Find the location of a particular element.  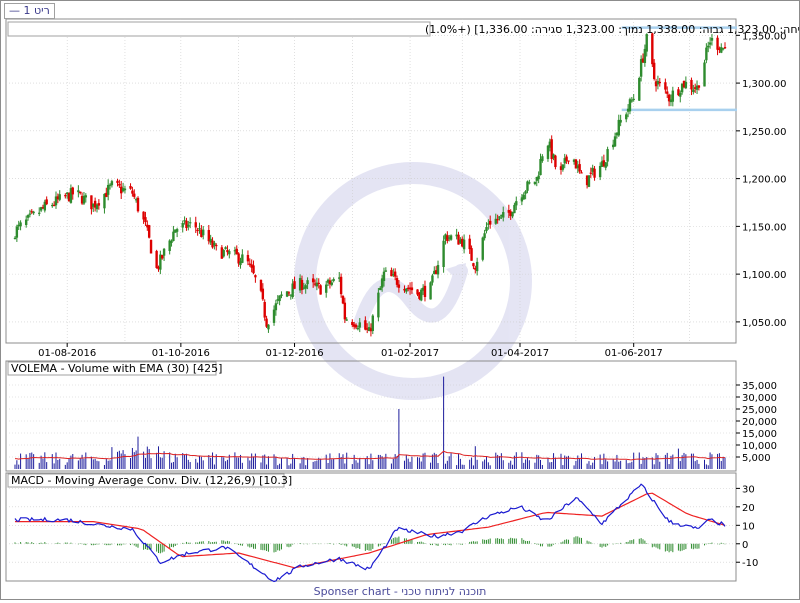

volume-y-label: 35,000 is located at coordinates (759, 386).